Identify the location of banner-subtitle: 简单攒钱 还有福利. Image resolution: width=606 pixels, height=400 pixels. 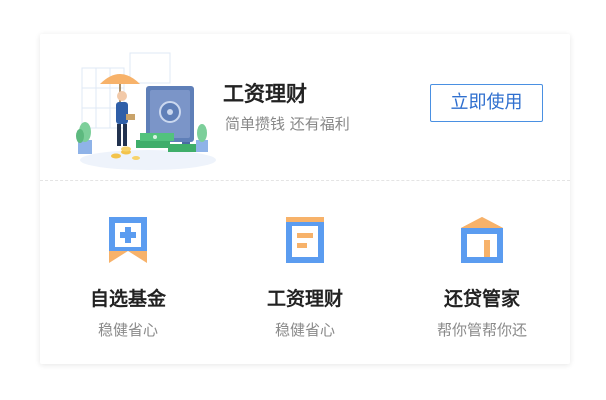
(287, 124).